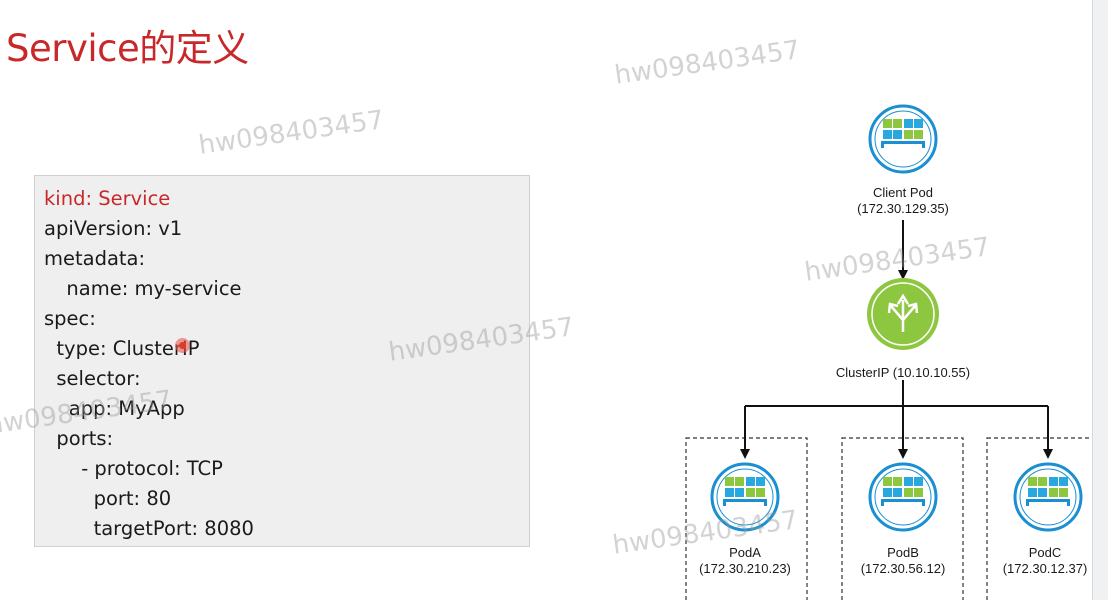 Image resolution: width=1108 pixels, height=600 pixels. Describe the element at coordinates (1045, 552) in the screenshot. I see `pod-c-name: PodC` at that location.